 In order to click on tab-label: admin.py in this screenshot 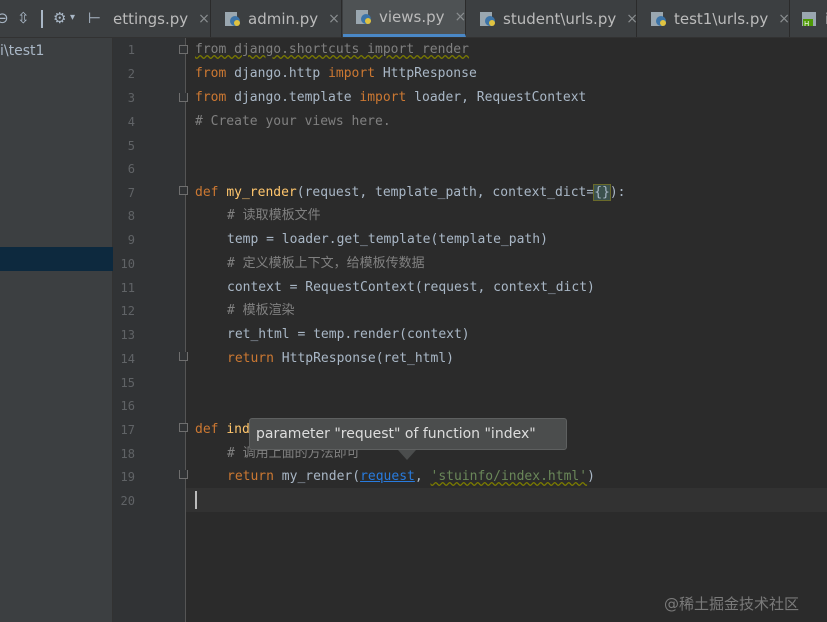, I will do `click(283, 18)`.